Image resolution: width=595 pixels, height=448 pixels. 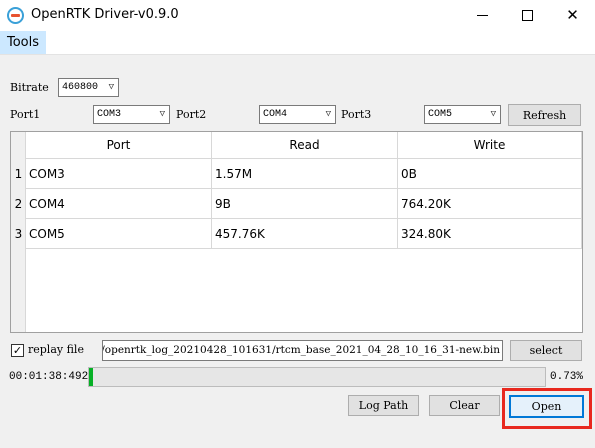 I want to click on minimize-icon, so click(x=482, y=15).